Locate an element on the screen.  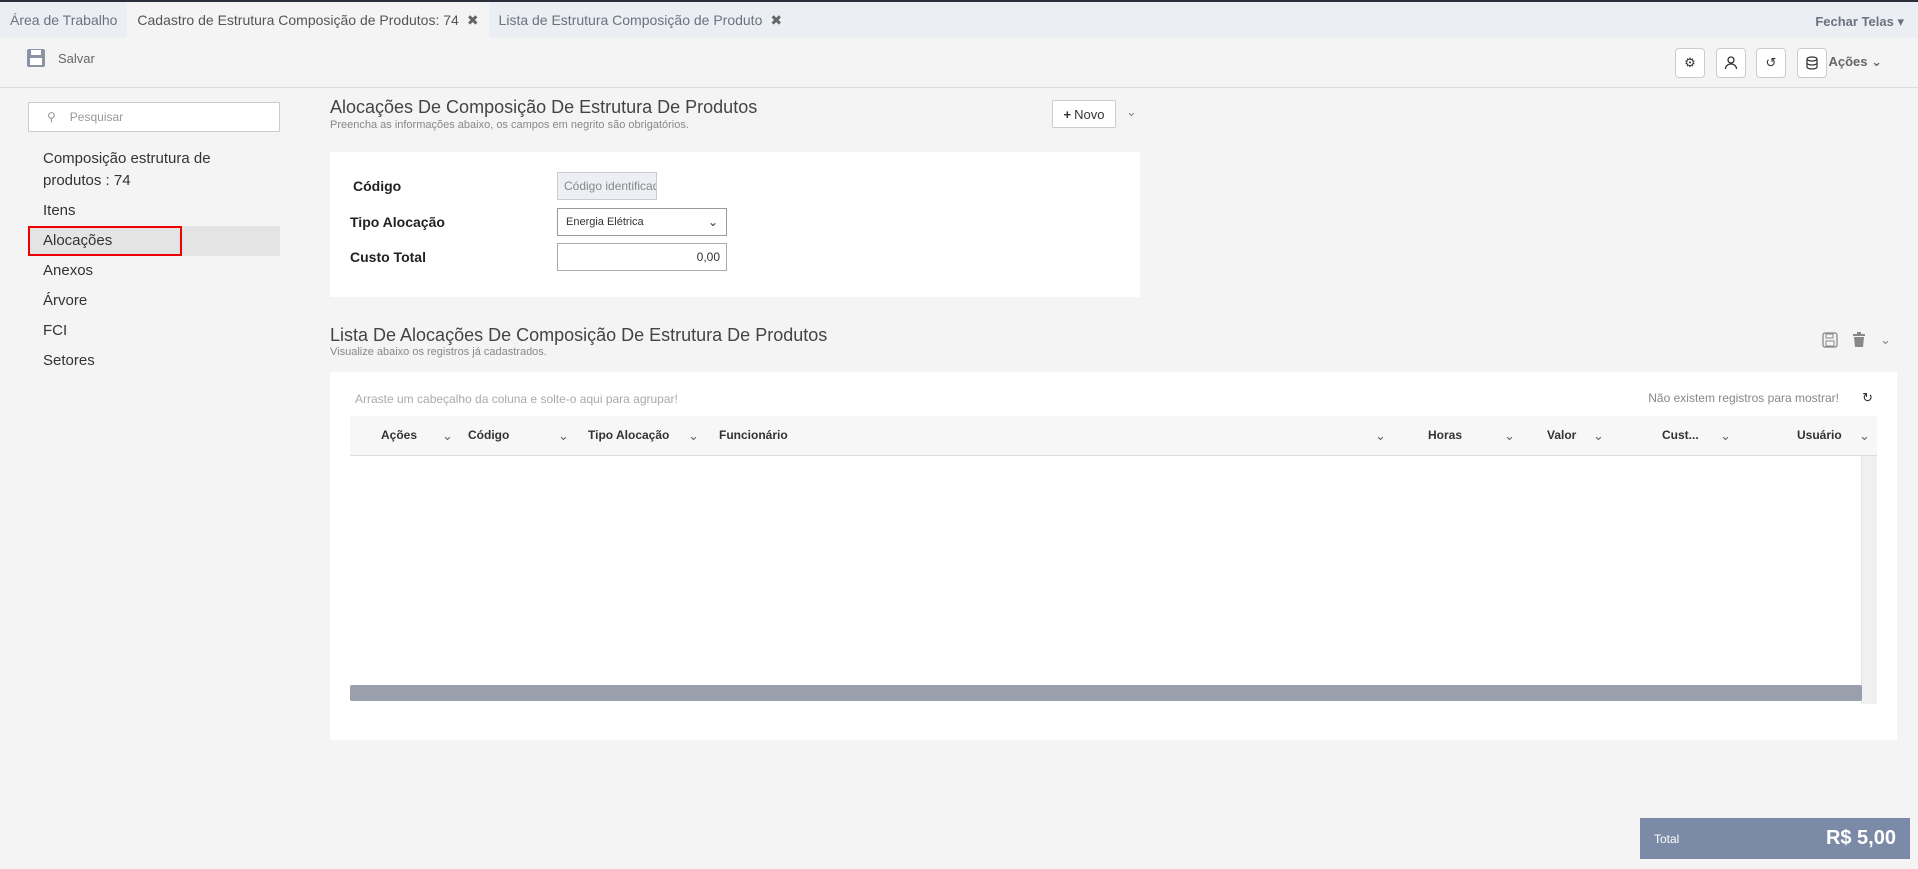
novo-label: Novo is located at coordinates (1089, 114).